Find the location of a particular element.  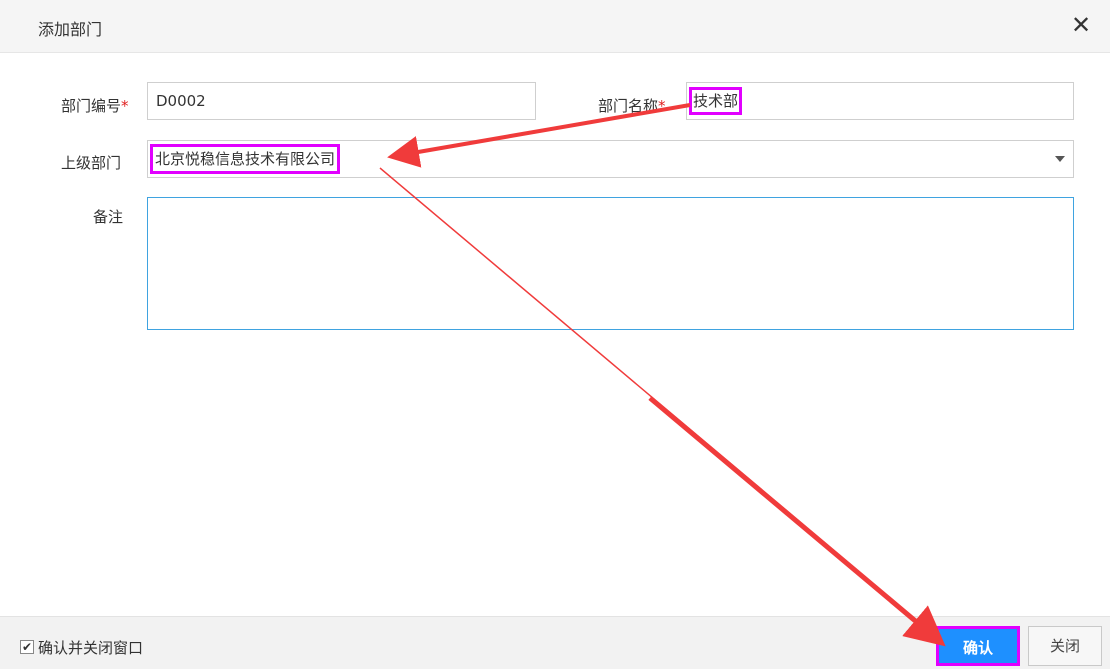

confirm-button: 确认 is located at coordinates (978, 646).